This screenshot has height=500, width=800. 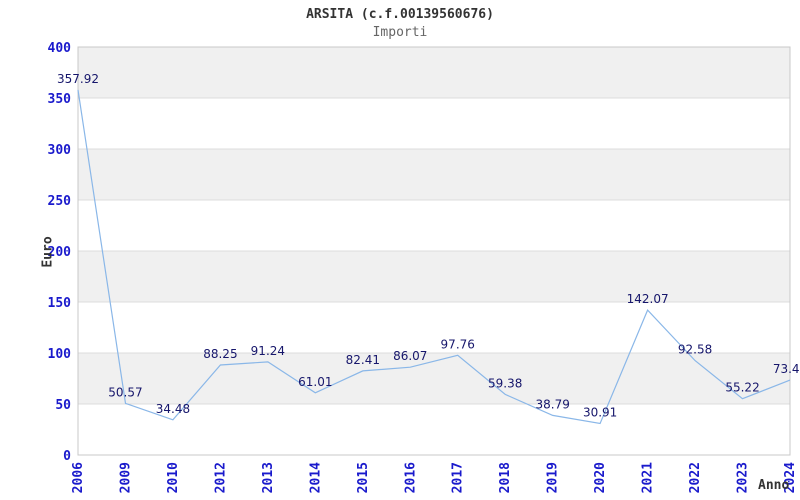 I want to click on data-label: 34.48, so click(x=173, y=409).